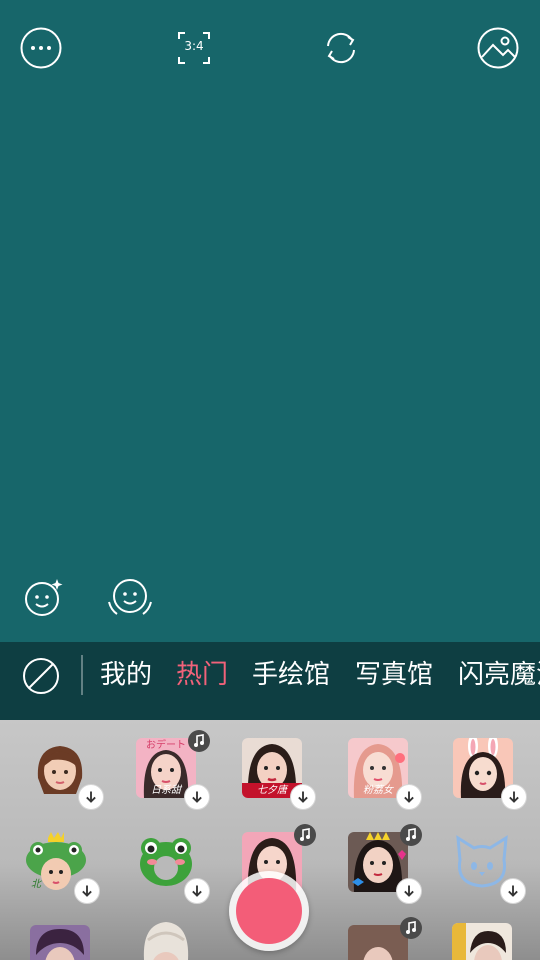  Describe the element at coordinates (279, 774) in the screenshot. I see `sticker-item: 七夕唐` at that location.